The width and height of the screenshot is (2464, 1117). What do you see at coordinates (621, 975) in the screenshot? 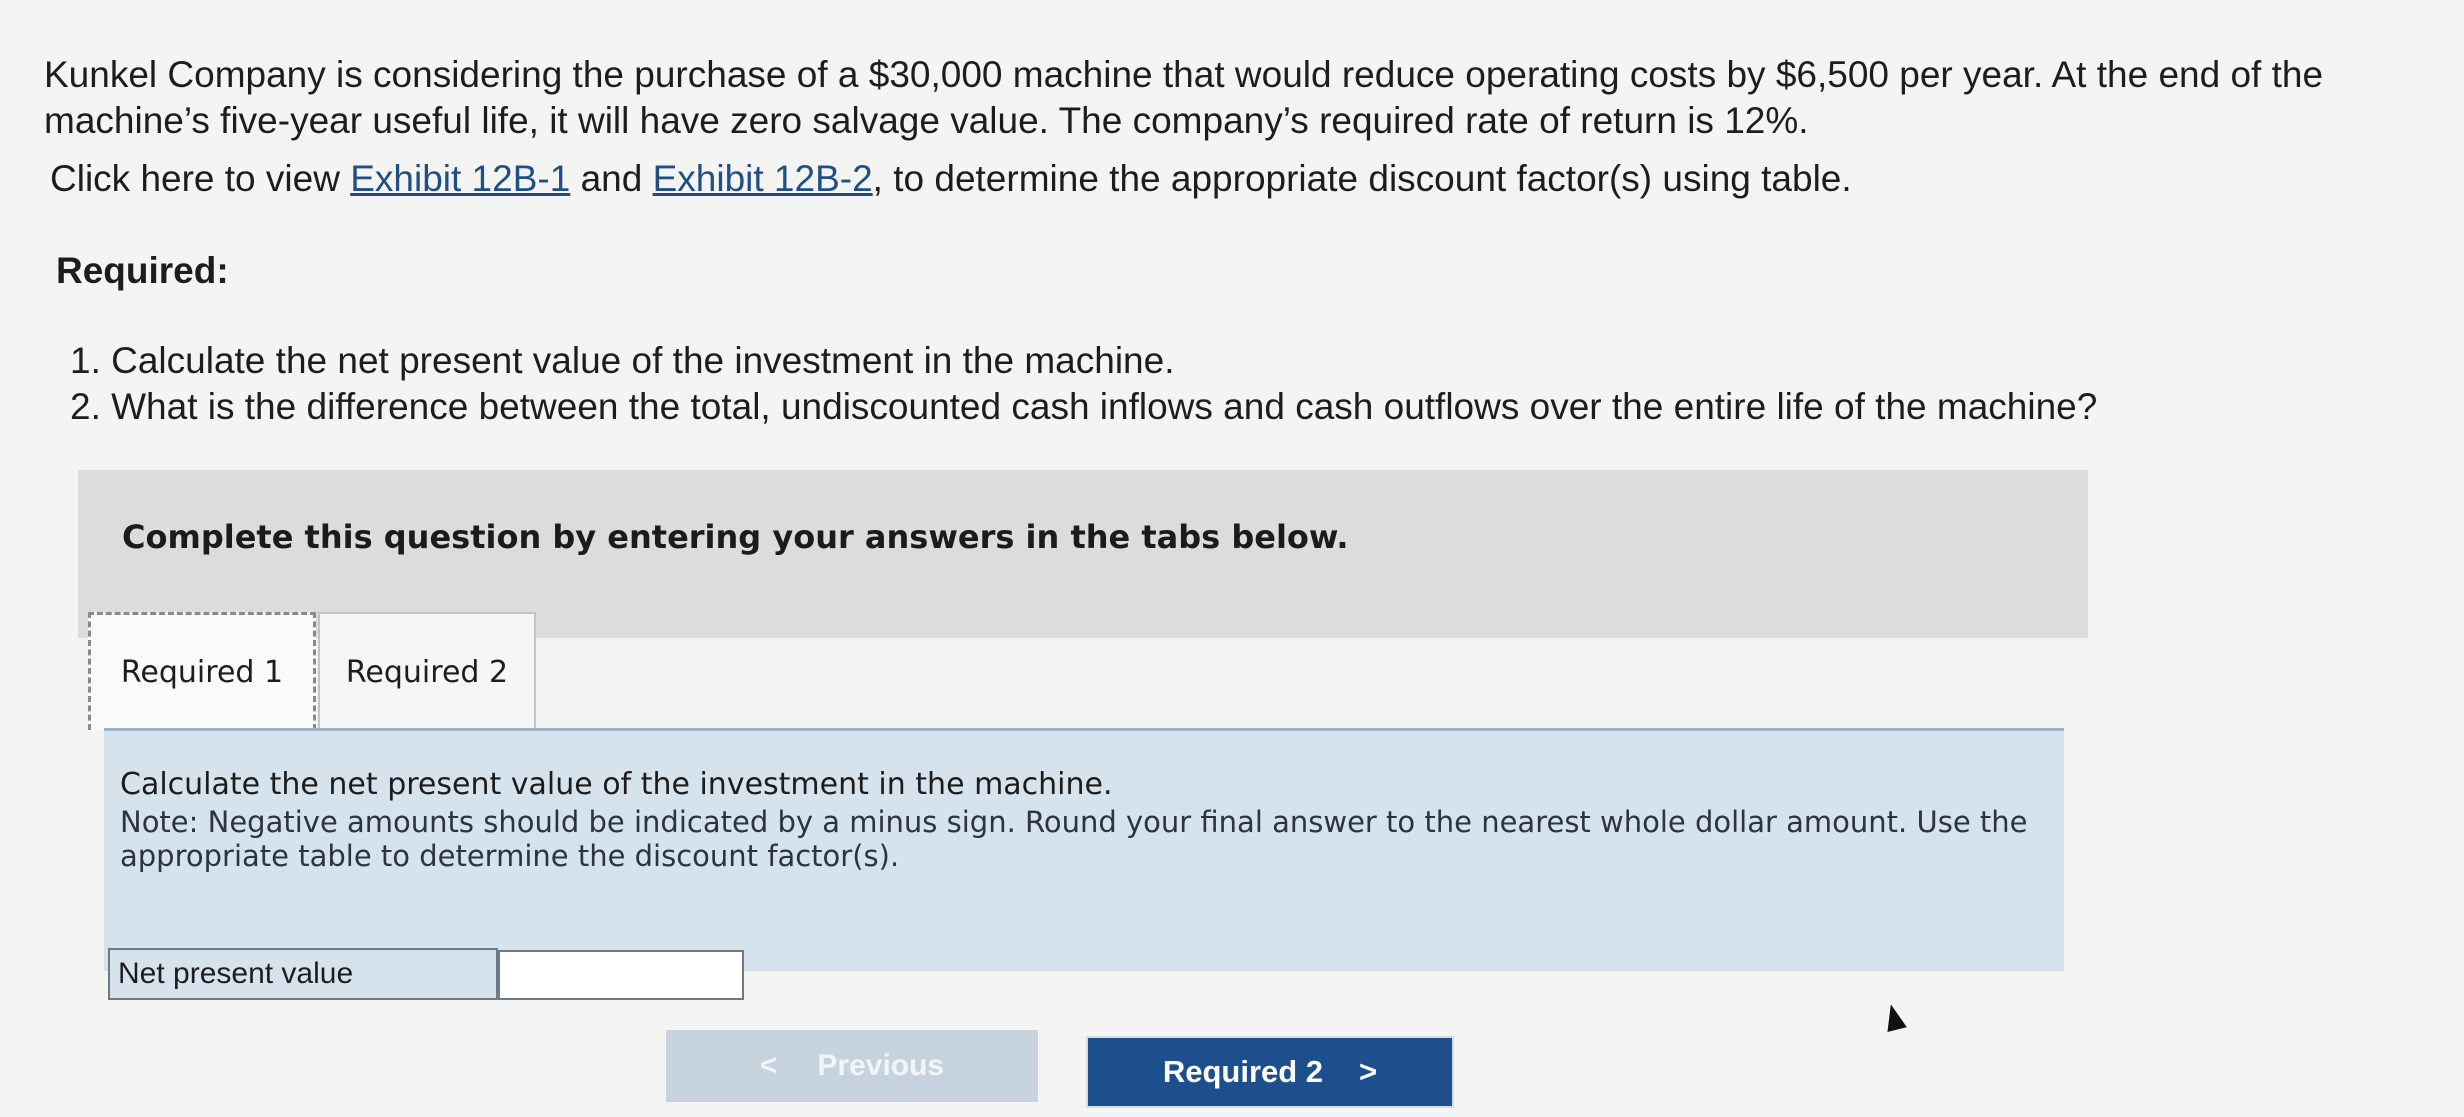
I see `npv-input` at bounding box center [621, 975].